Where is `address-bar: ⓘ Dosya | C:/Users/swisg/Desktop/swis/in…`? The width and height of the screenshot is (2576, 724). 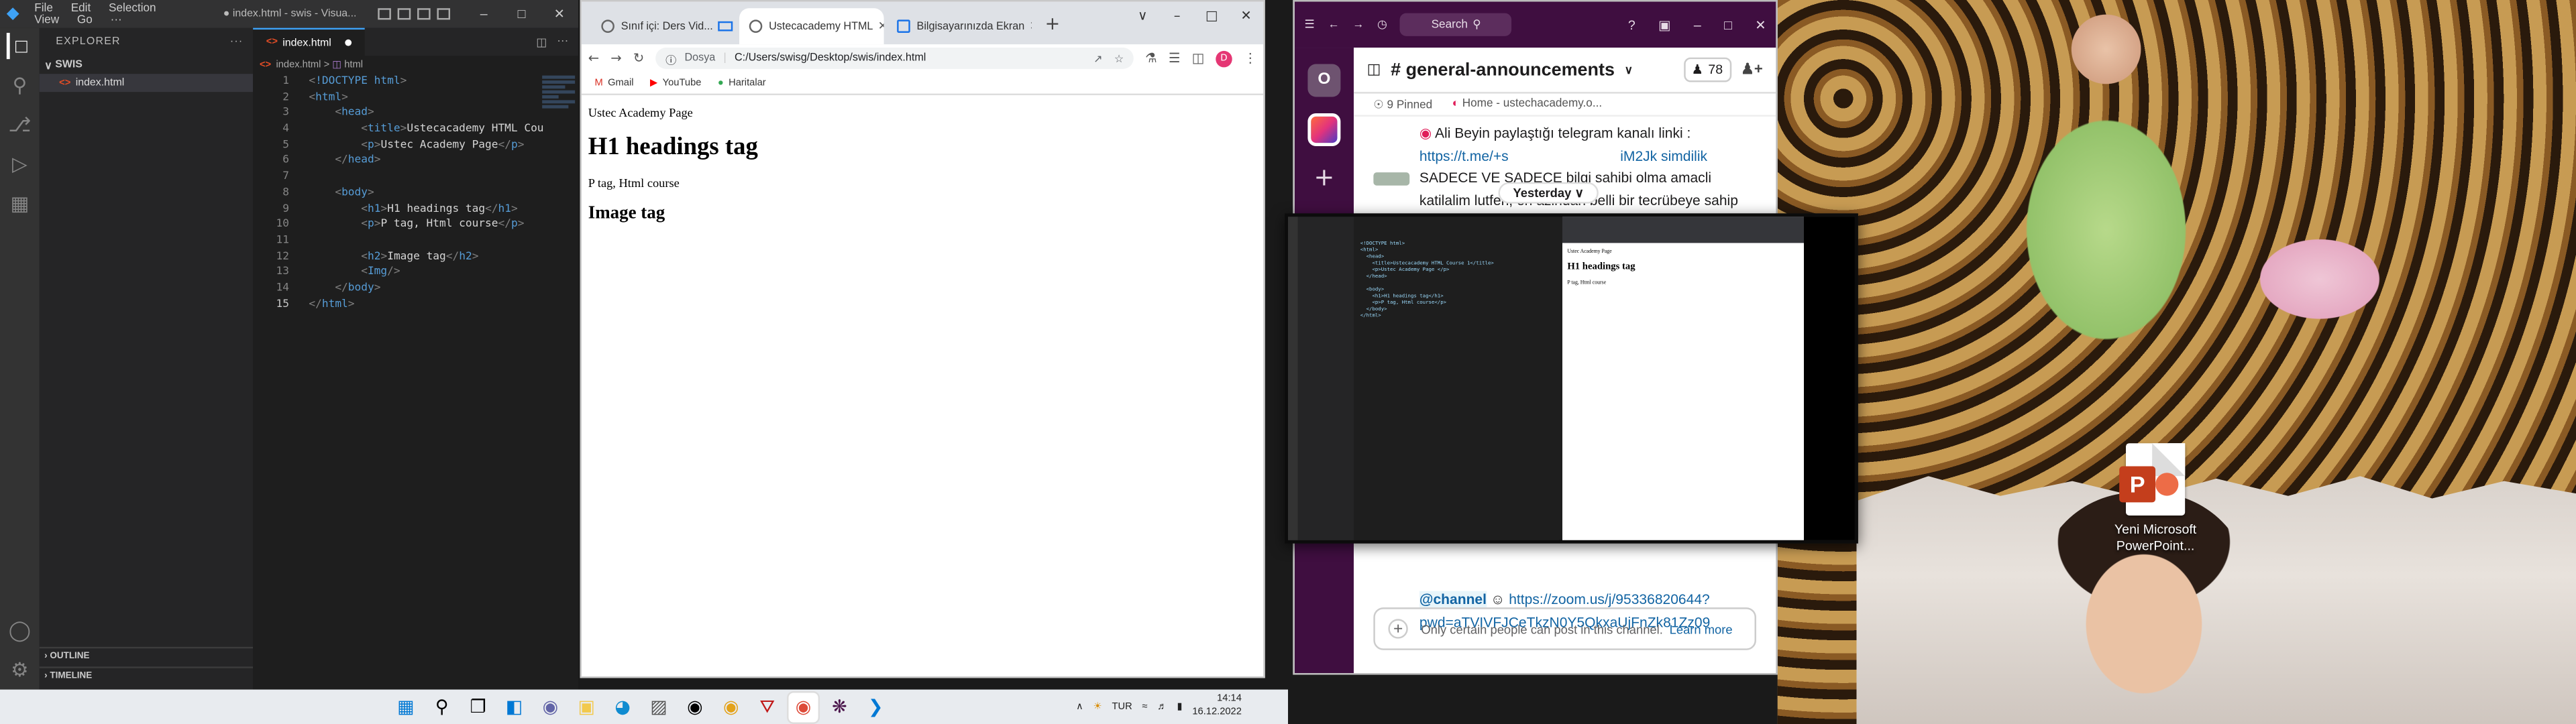 address-bar: ⓘ Dosya | C:/Users/swisg/Desktop/swis/in… is located at coordinates (894, 58).